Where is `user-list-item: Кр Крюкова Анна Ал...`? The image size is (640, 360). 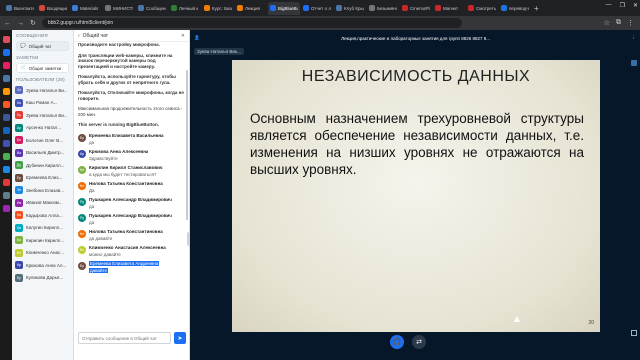 user-list-item: Кр Крюкова Анна Ал... is located at coordinates (42, 265).